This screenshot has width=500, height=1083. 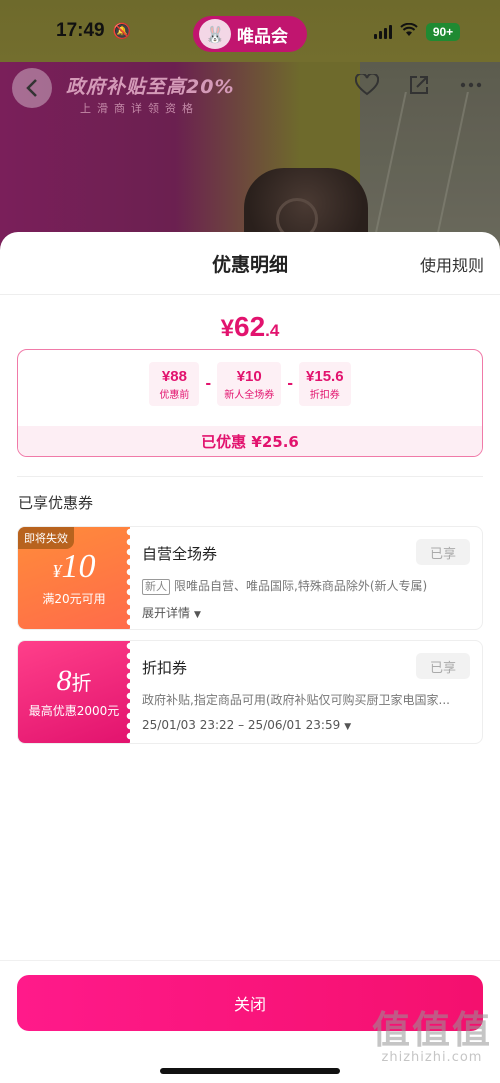 What do you see at coordinates (409, 31) in the screenshot?
I see `wifi-icon` at bounding box center [409, 31].